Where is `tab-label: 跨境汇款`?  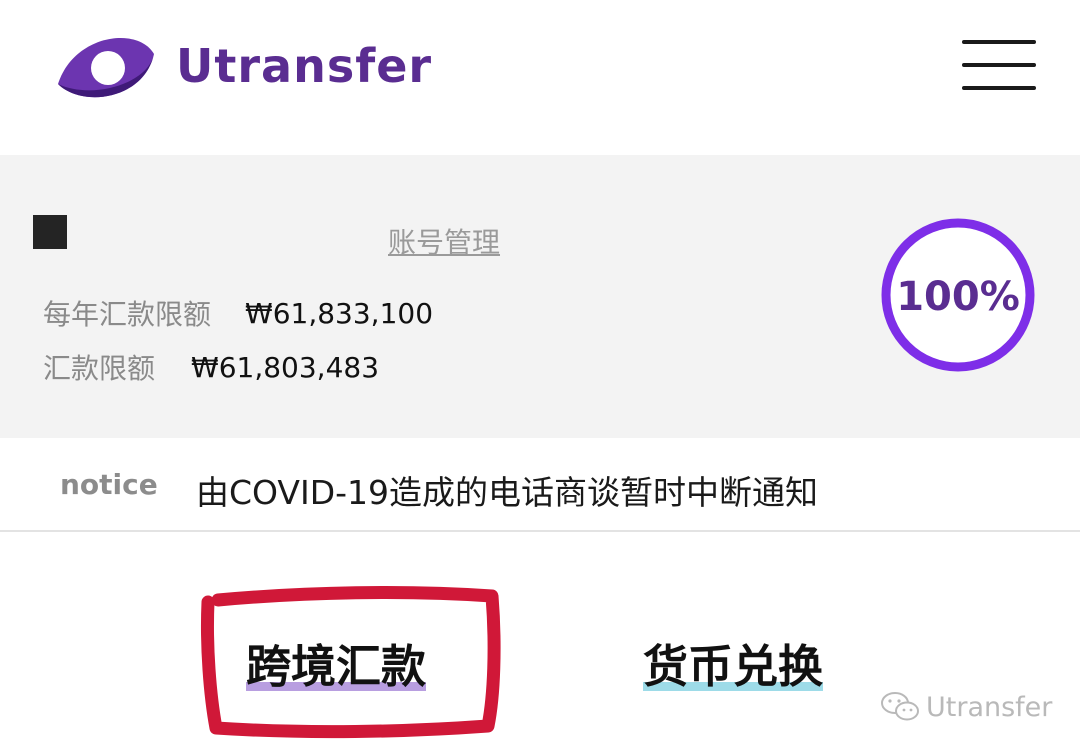
tab-label: 跨境汇款 is located at coordinates (336, 666).